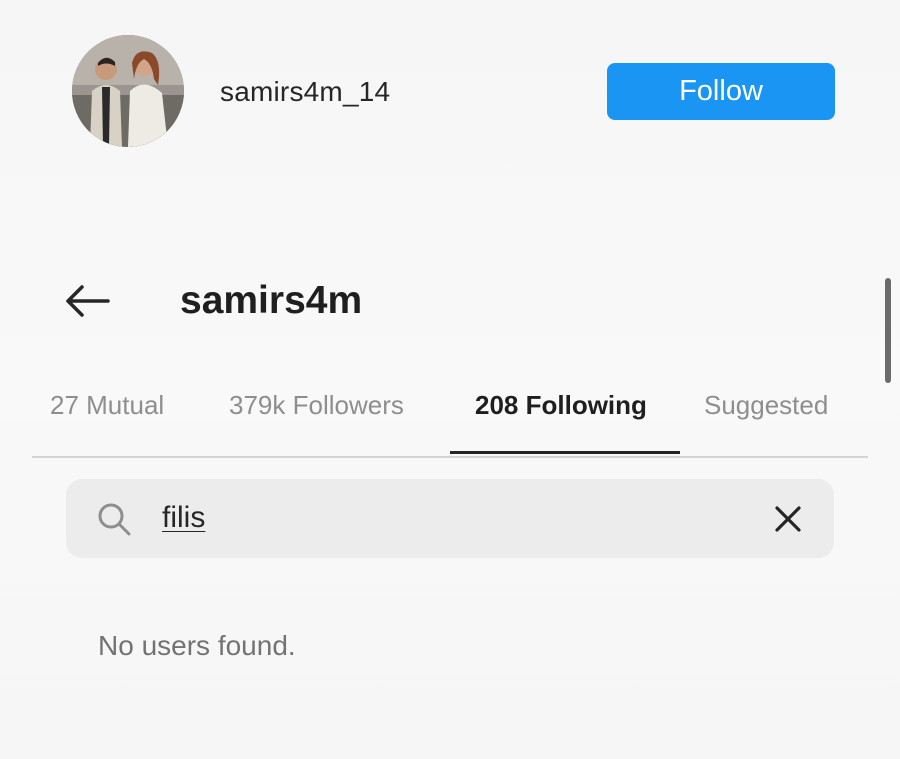  What do you see at coordinates (888, 330) in the screenshot?
I see `scrollbar` at bounding box center [888, 330].